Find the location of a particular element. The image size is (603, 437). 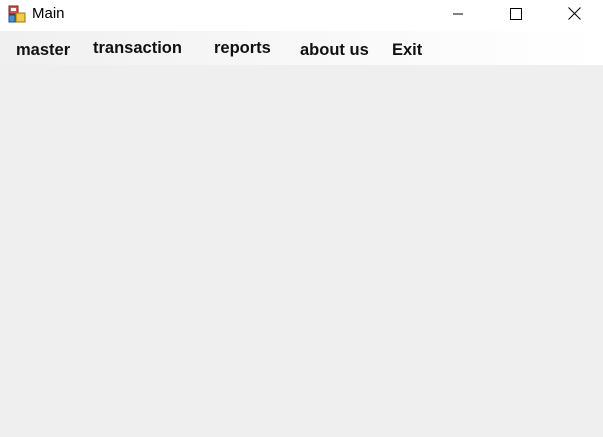

minimize-button is located at coordinates (458, 15).